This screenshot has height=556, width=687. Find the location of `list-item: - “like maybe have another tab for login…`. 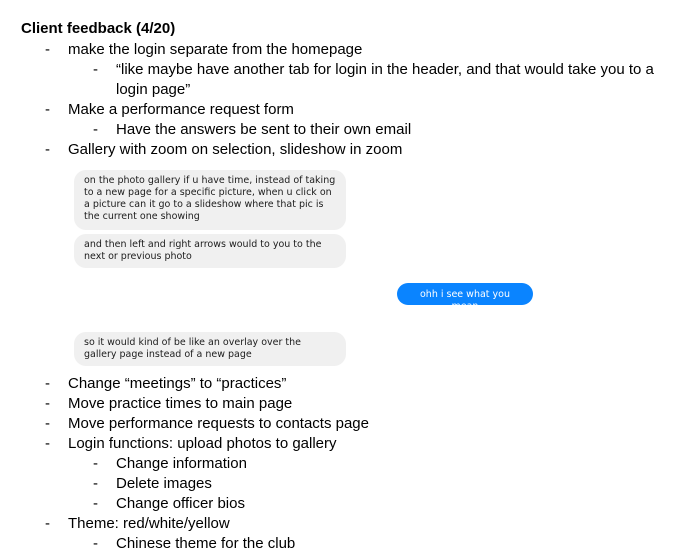

list-item: - “like maybe have another tab for login… is located at coordinates (374, 80).